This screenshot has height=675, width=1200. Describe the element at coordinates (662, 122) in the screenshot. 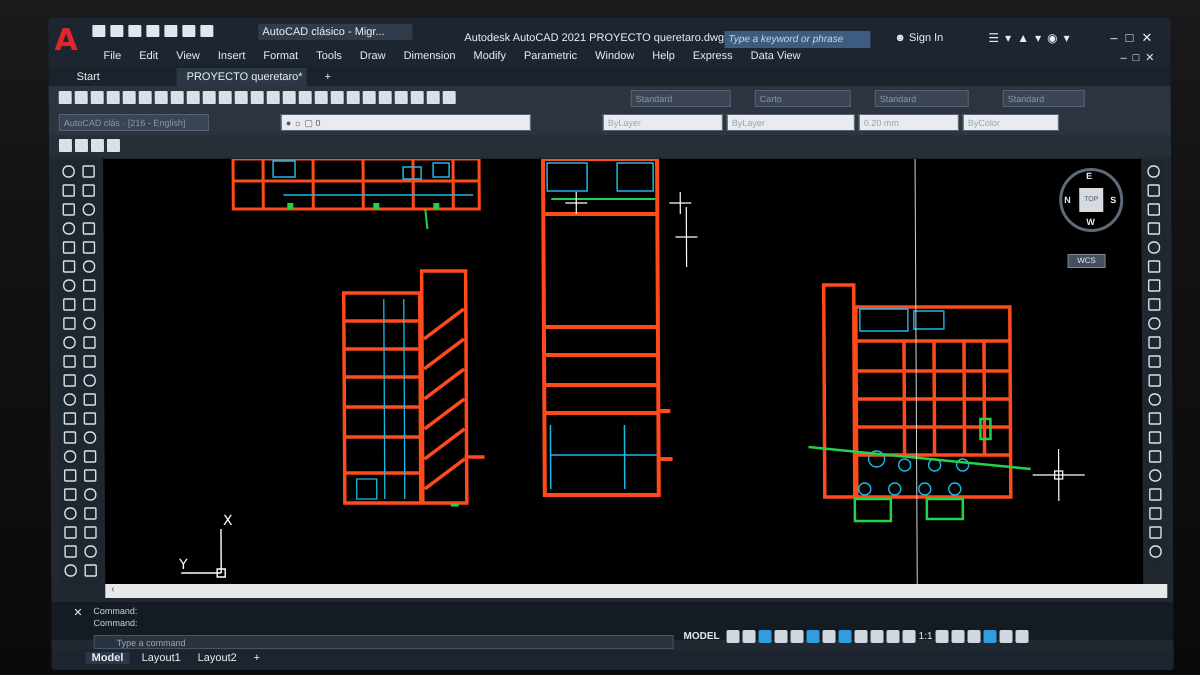

I see `color-dropdown: ByLayer` at that location.